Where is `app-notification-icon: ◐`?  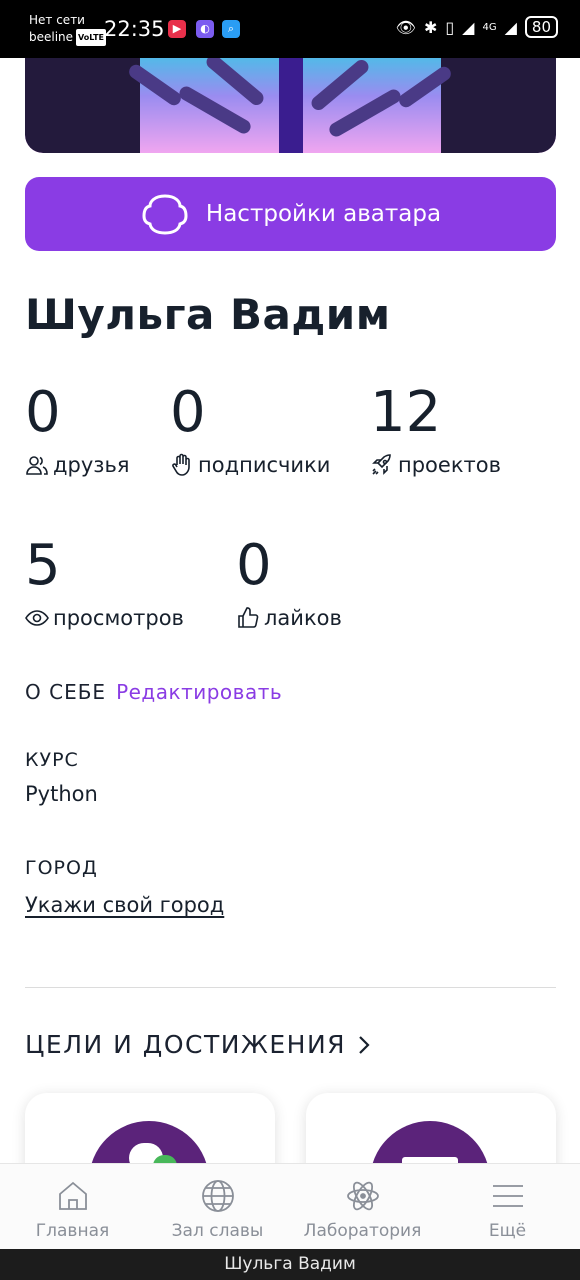 app-notification-icon: ◐ is located at coordinates (205, 29).